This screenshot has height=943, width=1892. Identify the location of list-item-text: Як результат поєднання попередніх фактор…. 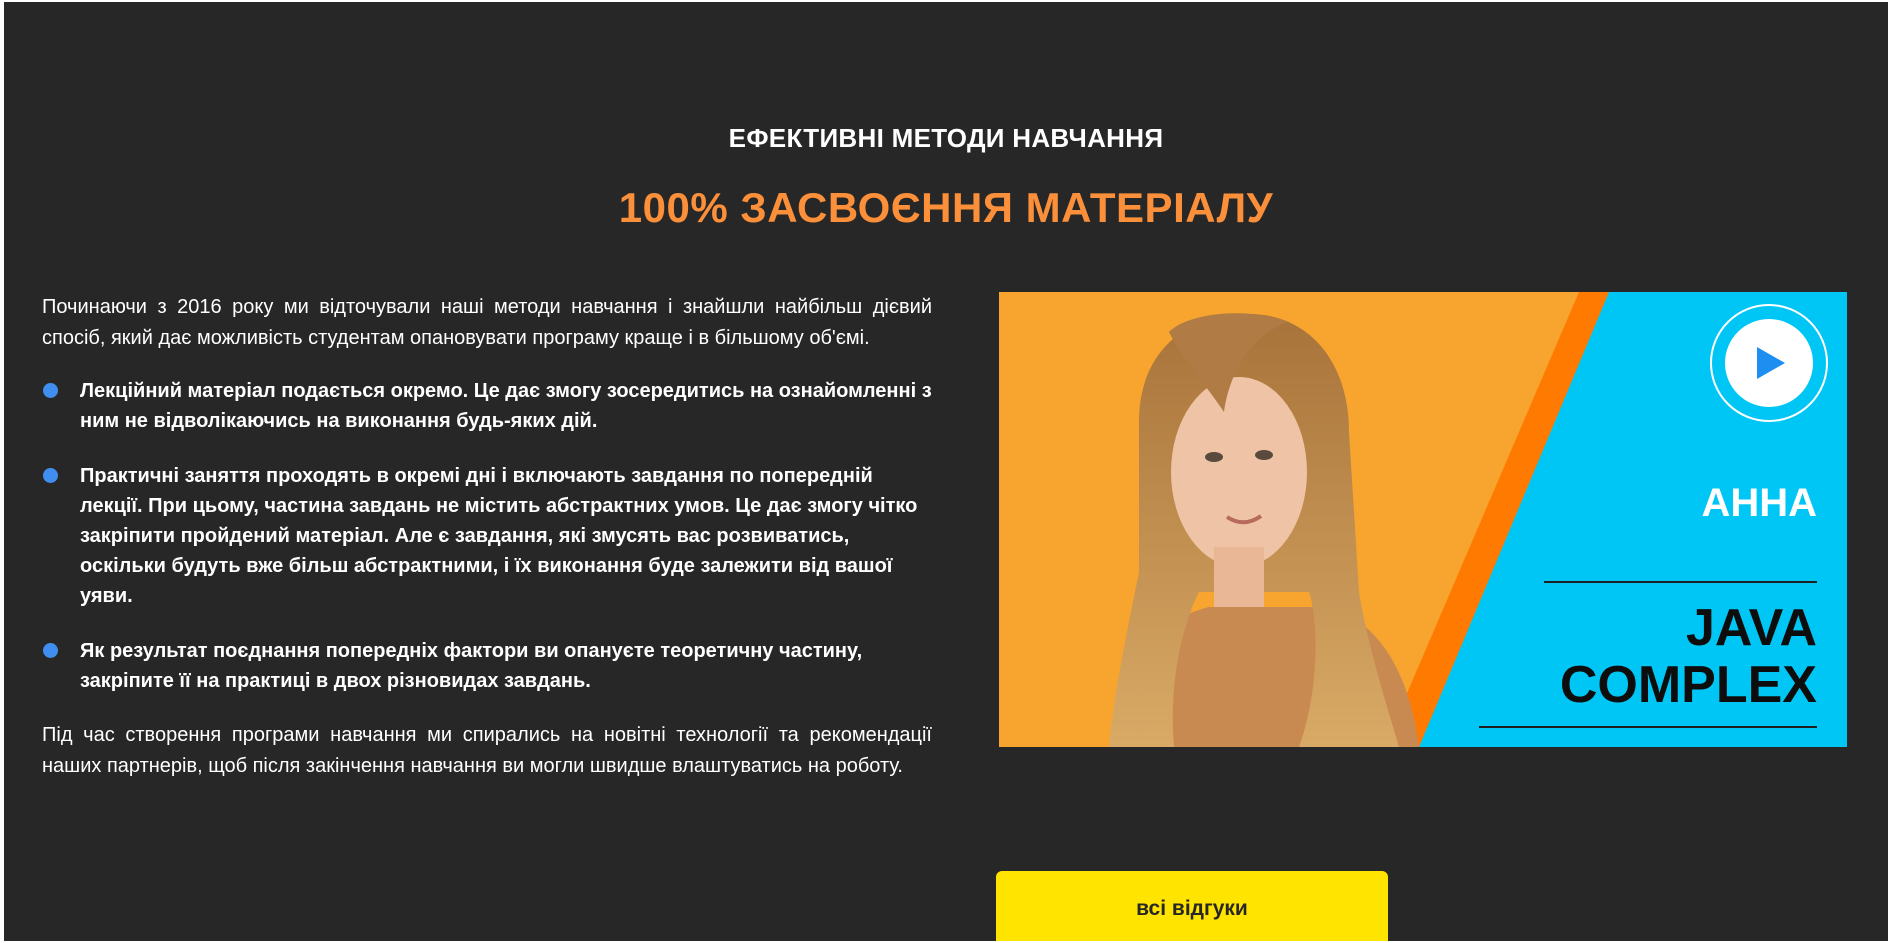
(471, 666).